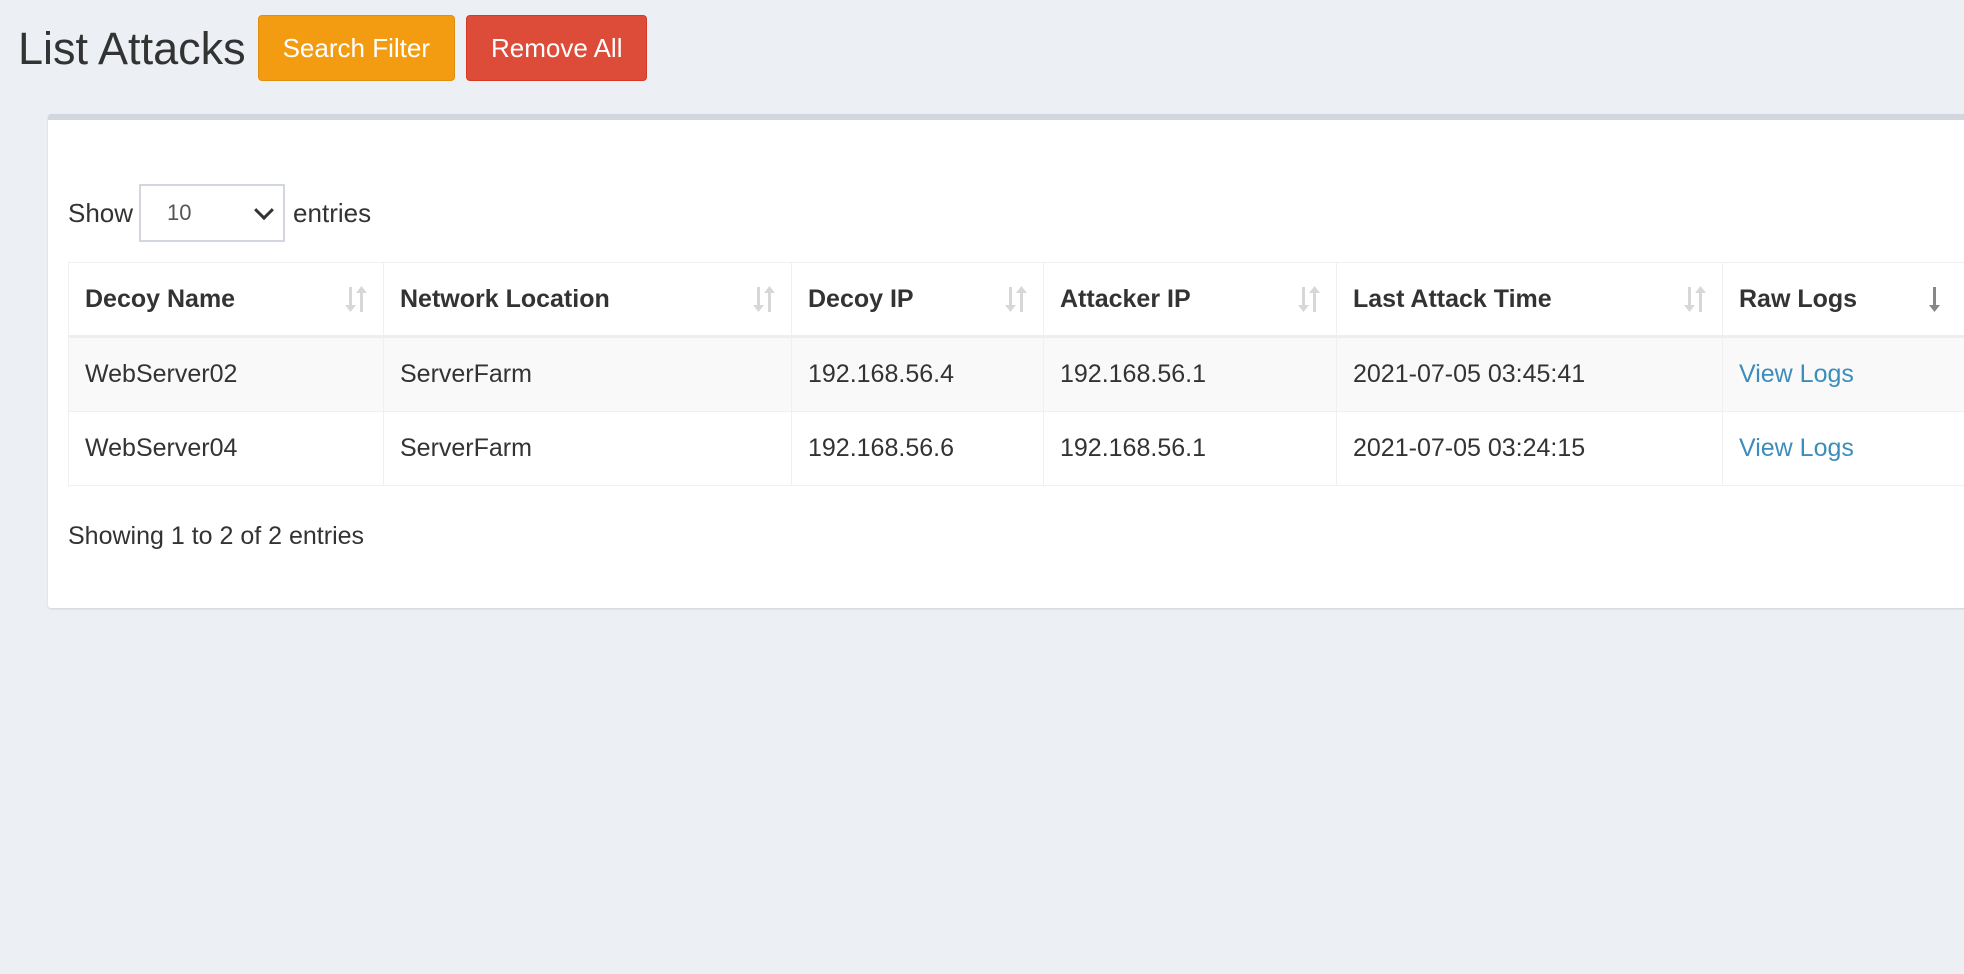 The image size is (1964, 974). I want to click on column-header-last-attack-time: Last Attack Time, so click(1529, 300).